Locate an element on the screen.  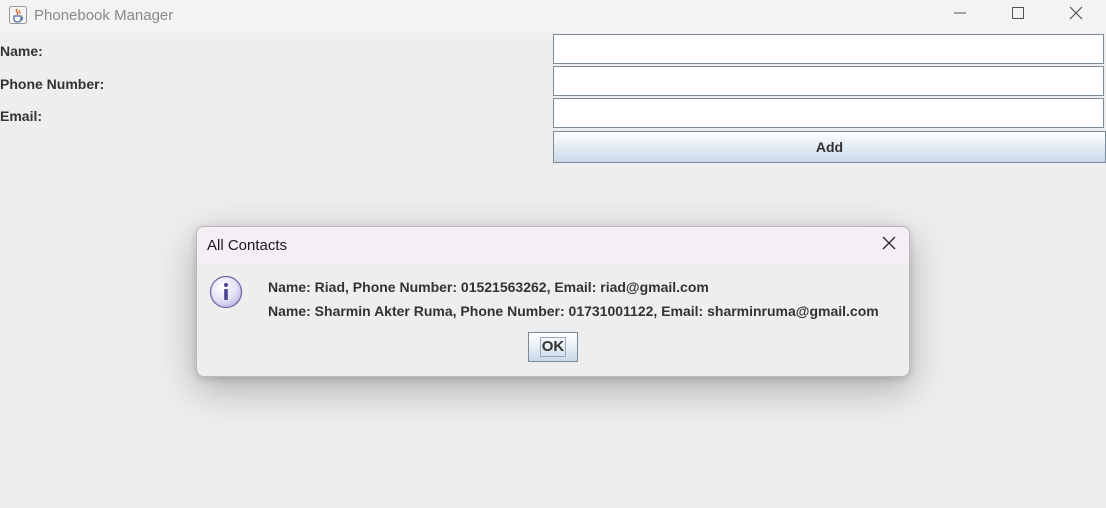
name-field is located at coordinates (828, 49).